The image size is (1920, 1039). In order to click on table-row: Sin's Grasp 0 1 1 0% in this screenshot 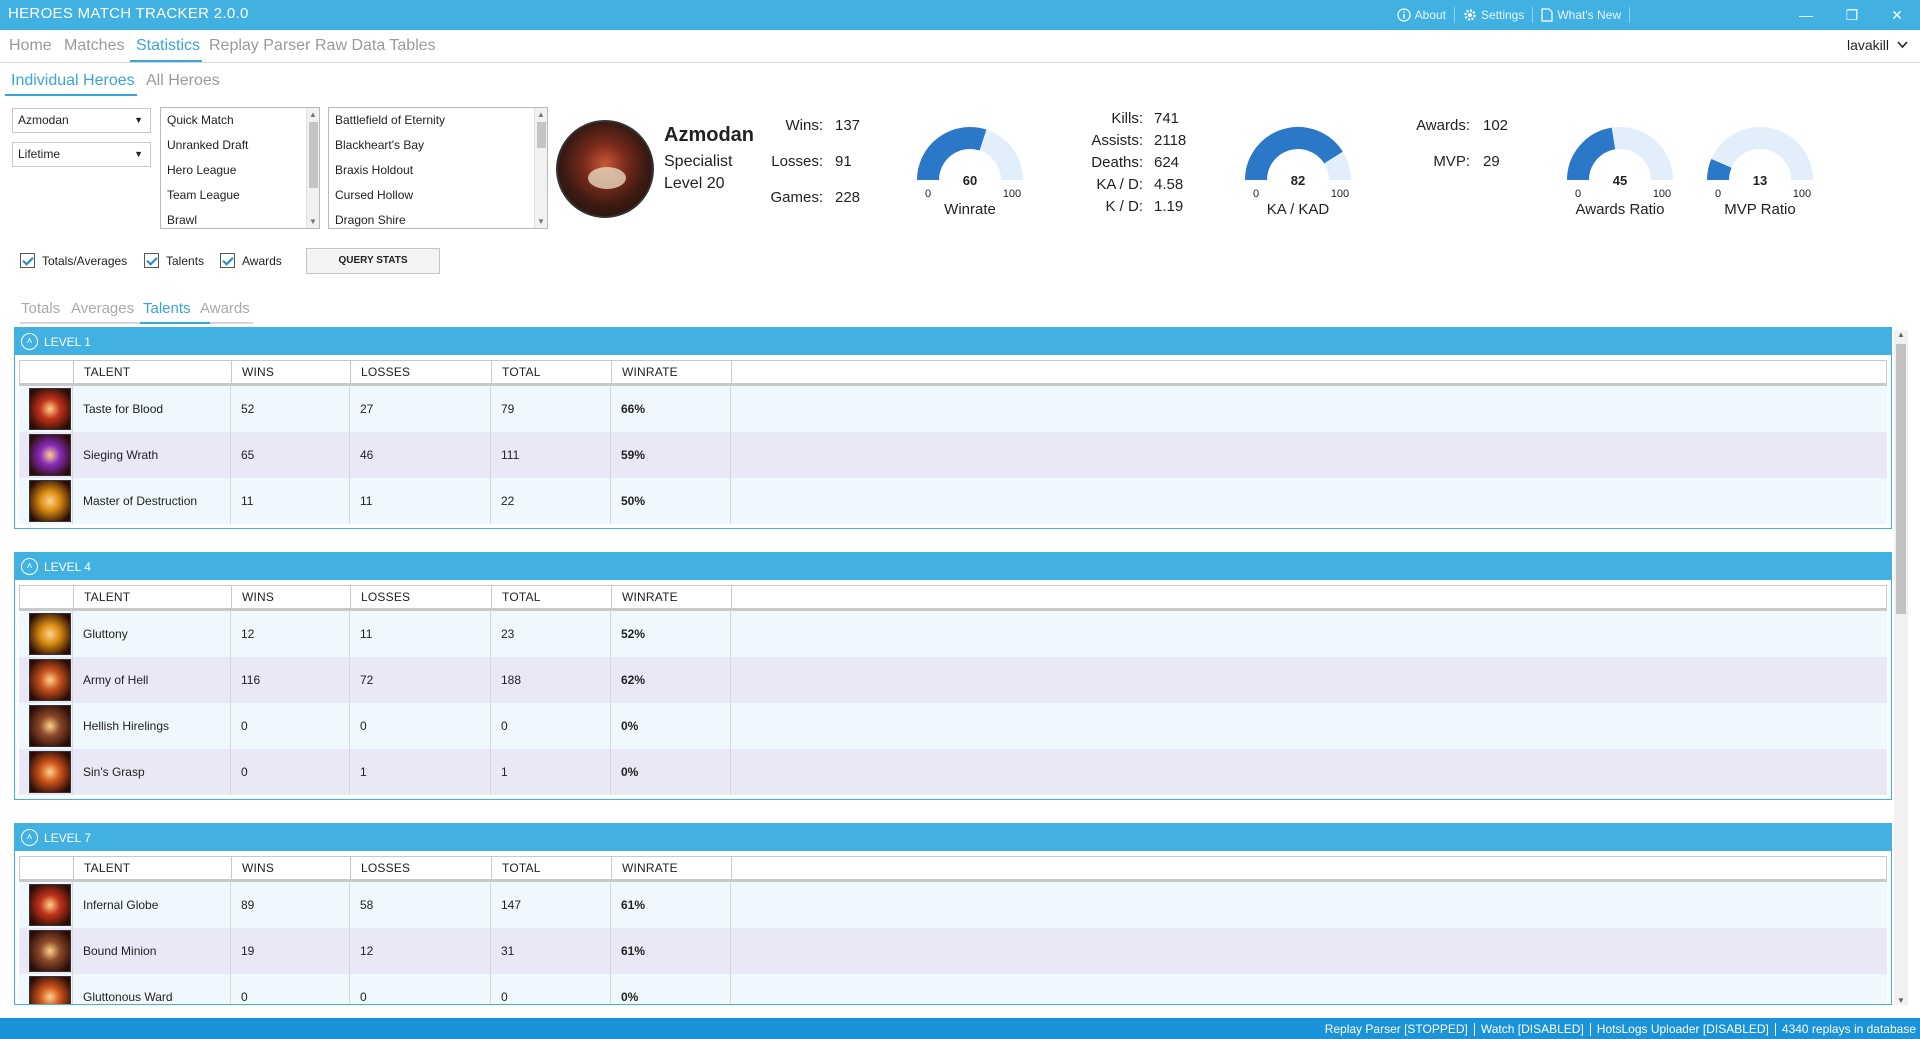, I will do `click(953, 772)`.